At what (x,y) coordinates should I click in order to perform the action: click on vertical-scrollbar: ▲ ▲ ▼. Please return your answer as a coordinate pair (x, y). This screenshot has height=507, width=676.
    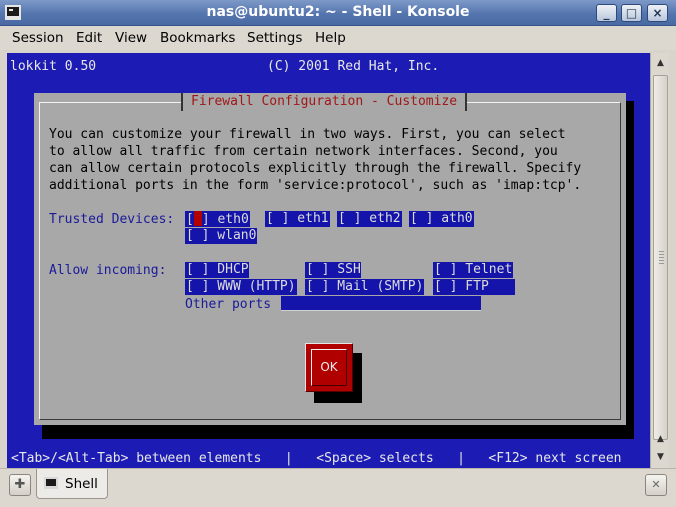
    Looking at the image, I should click on (659, 260).